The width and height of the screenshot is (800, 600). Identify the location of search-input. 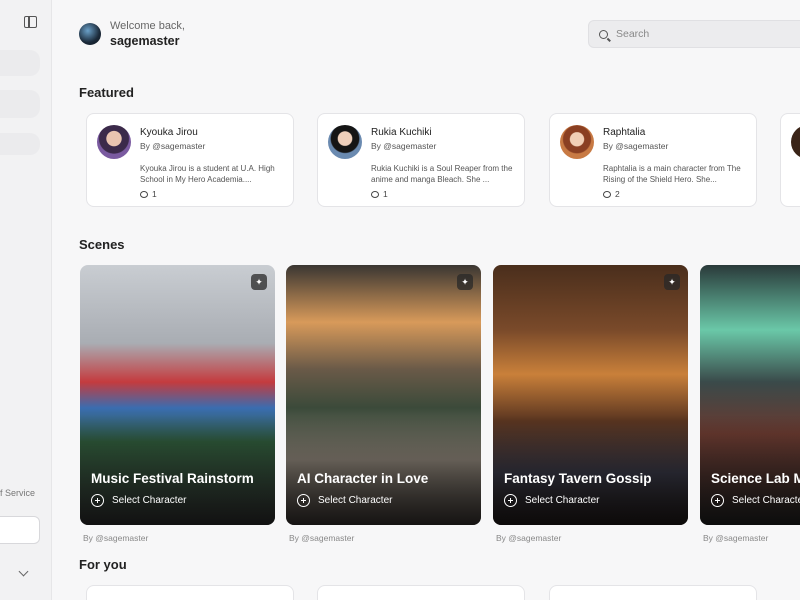
(706, 34).